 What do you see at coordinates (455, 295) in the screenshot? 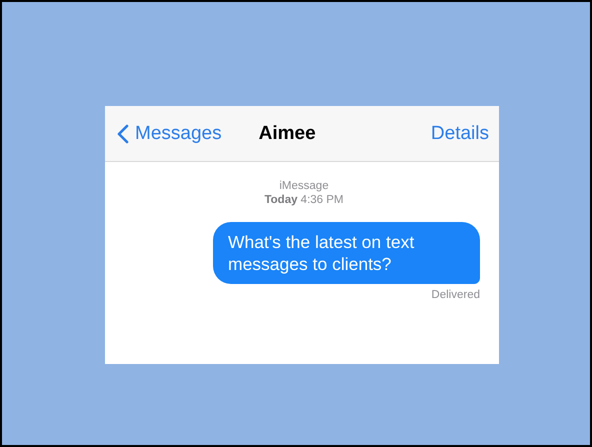
I see `delivery-status: Delivered` at bounding box center [455, 295].